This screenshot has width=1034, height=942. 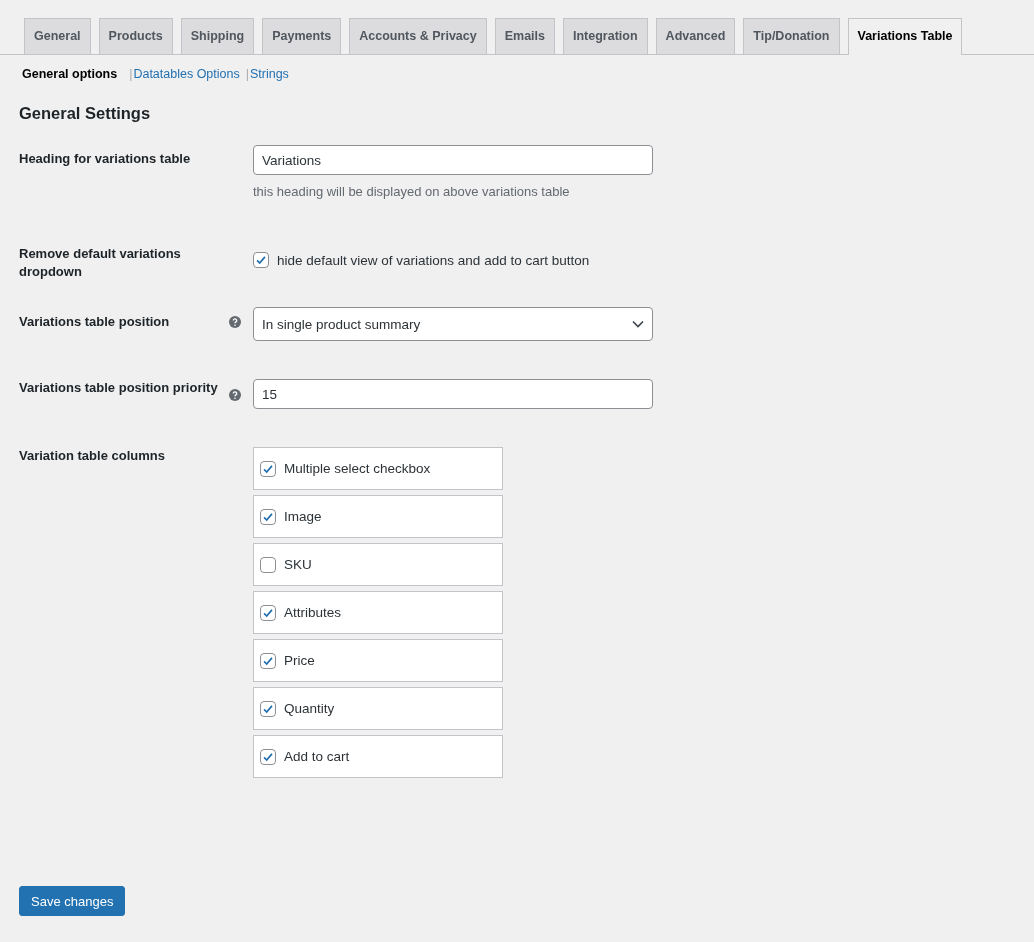 What do you see at coordinates (303, 516) in the screenshot?
I see `checkbox-label: Image` at bounding box center [303, 516].